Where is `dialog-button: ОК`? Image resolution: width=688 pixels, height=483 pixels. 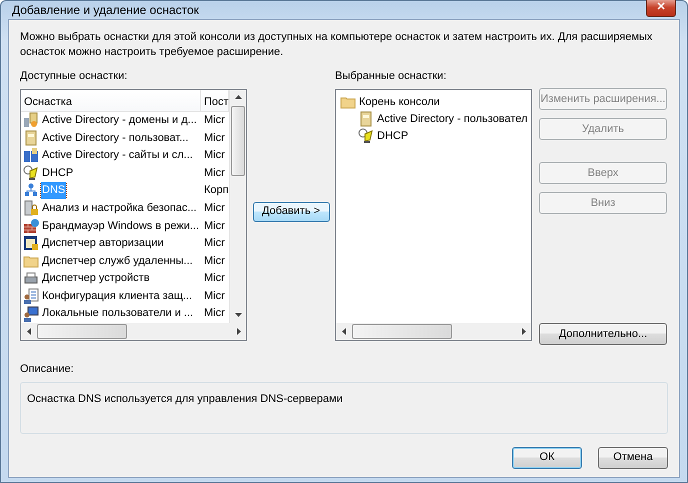
dialog-button: ОК is located at coordinates (547, 457).